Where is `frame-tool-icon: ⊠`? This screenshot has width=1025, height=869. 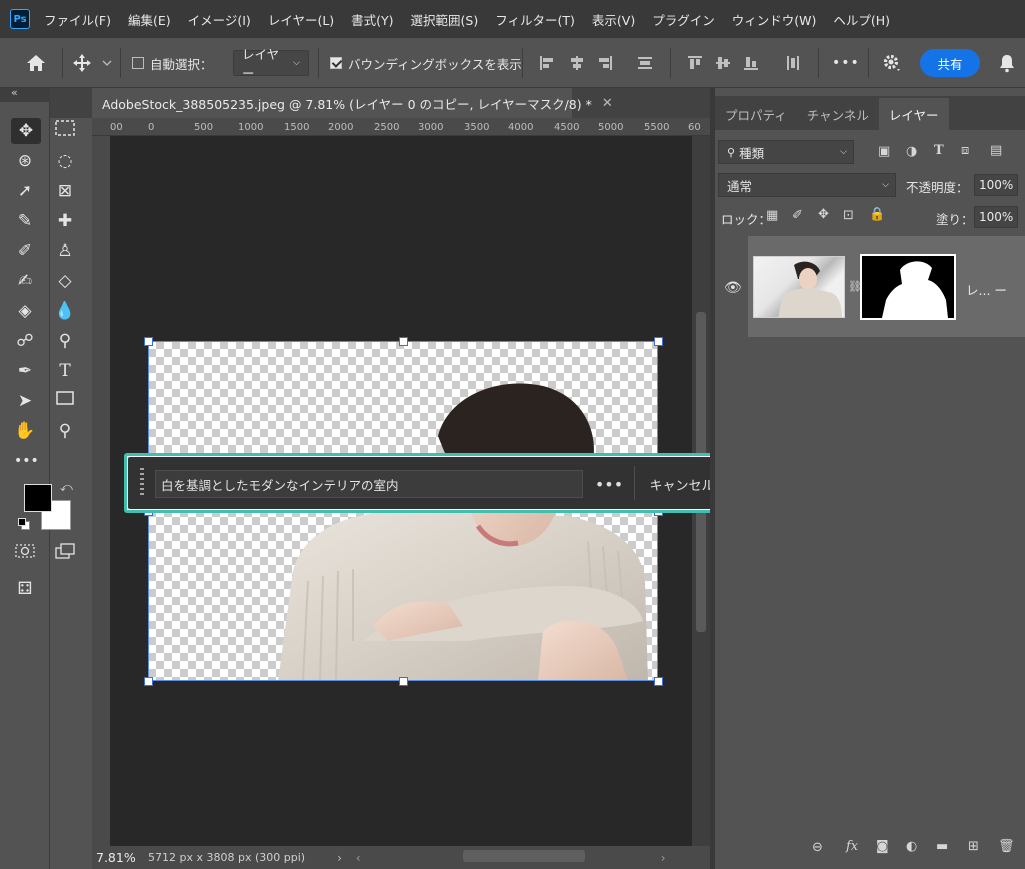 frame-tool-icon: ⊠ is located at coordinates (65, 191).